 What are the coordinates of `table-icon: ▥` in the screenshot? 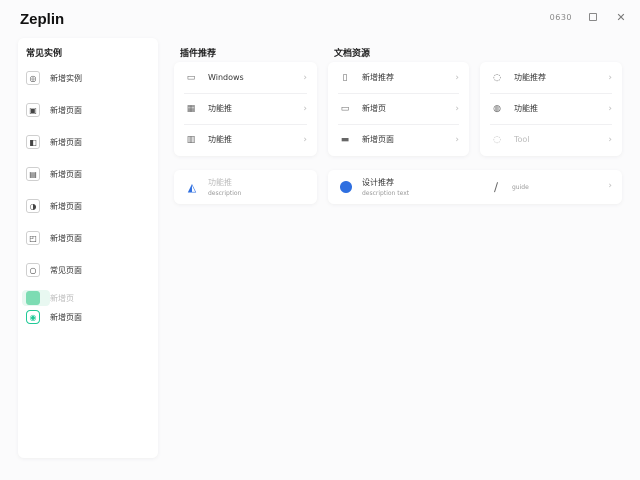 It's located at (191, 139).